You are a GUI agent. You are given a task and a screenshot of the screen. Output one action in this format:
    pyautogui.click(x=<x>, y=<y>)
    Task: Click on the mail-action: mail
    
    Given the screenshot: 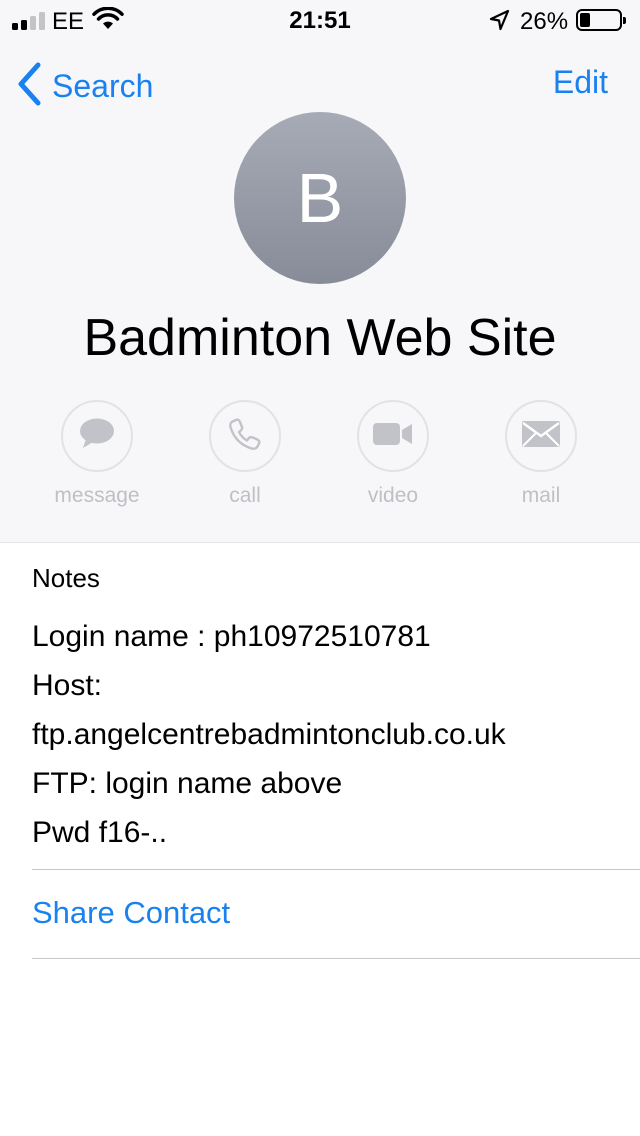 What is the action you would take?
    pyautogui.click(x=541, y=454)
    